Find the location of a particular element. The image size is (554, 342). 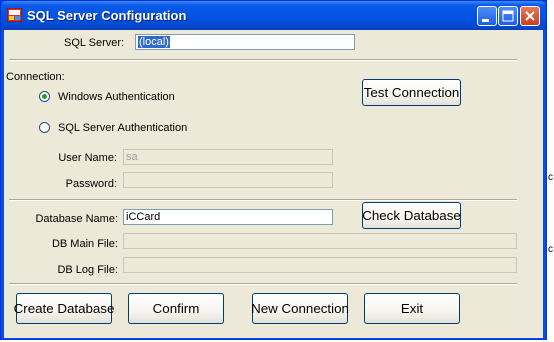

exit-button: Exit is located at coordinates (412, 308).